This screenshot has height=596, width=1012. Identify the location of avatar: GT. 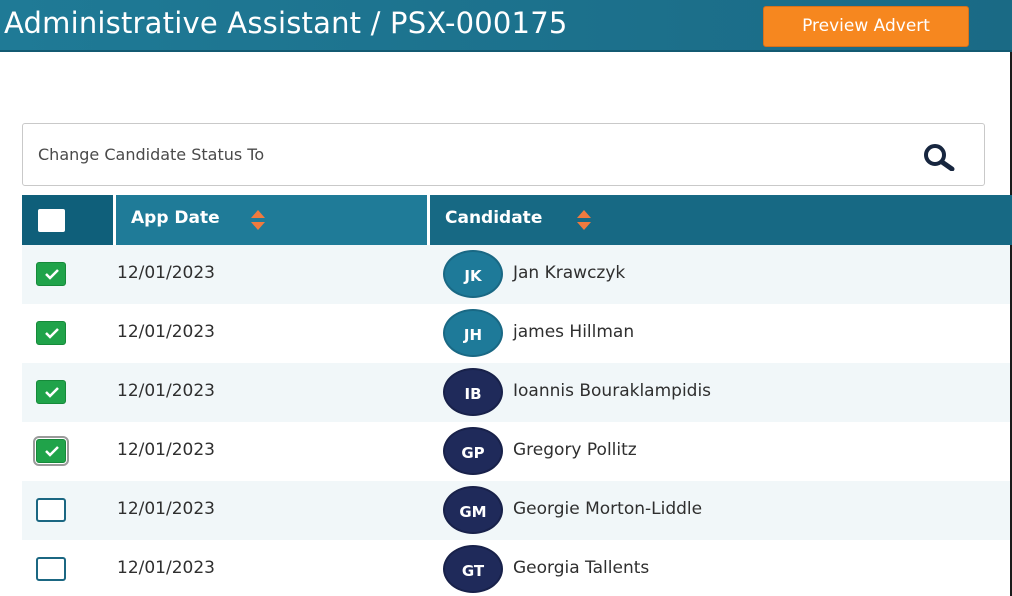
(473, 569).